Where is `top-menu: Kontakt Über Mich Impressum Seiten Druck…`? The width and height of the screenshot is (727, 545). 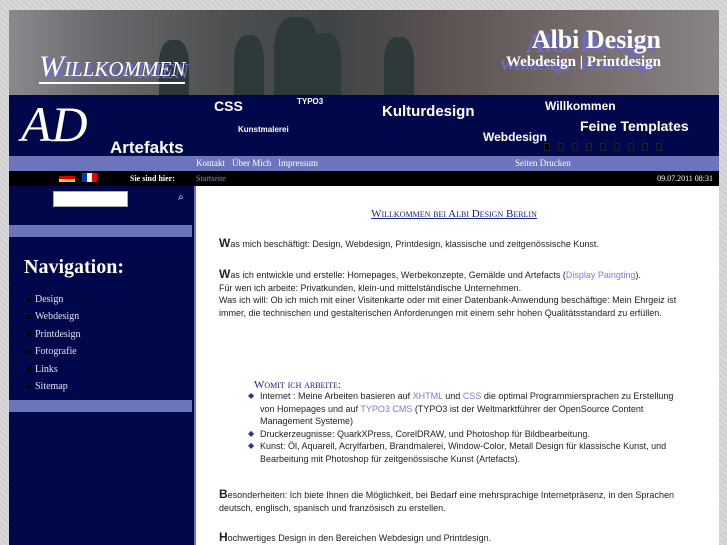 top-menu: Kontakt Über Mich Impressum Seiten Druck… is located at coordinates (364, 163).